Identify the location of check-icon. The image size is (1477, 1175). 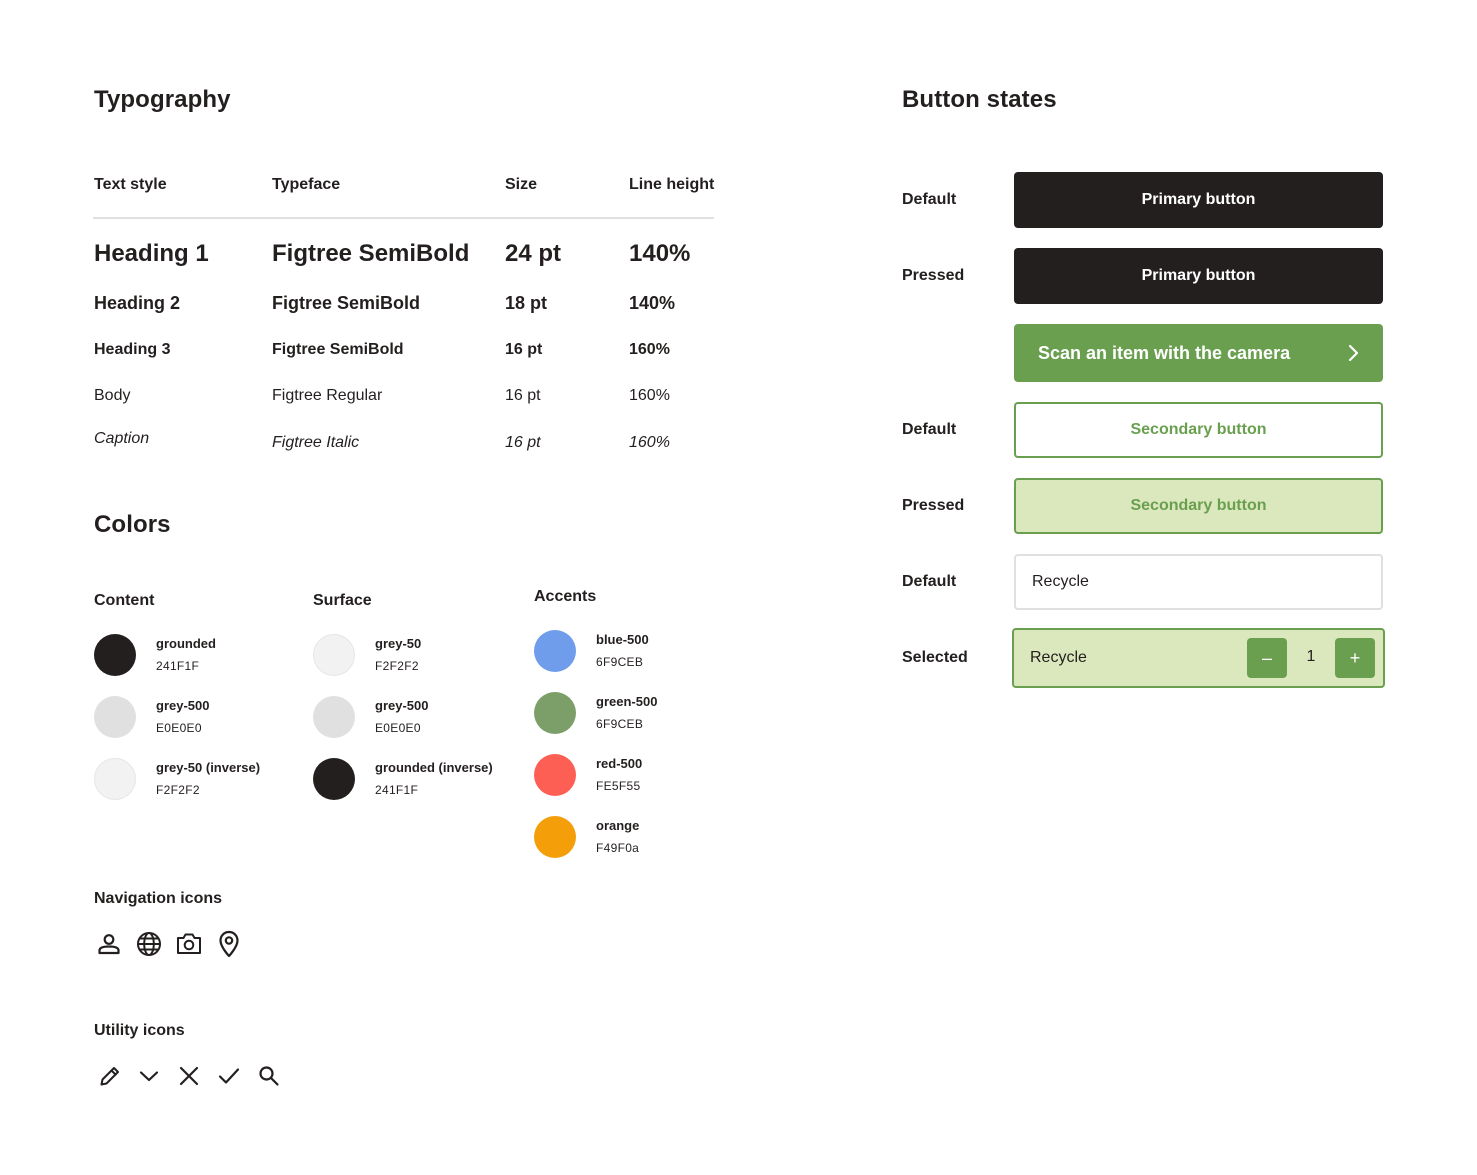
(229, 1076).